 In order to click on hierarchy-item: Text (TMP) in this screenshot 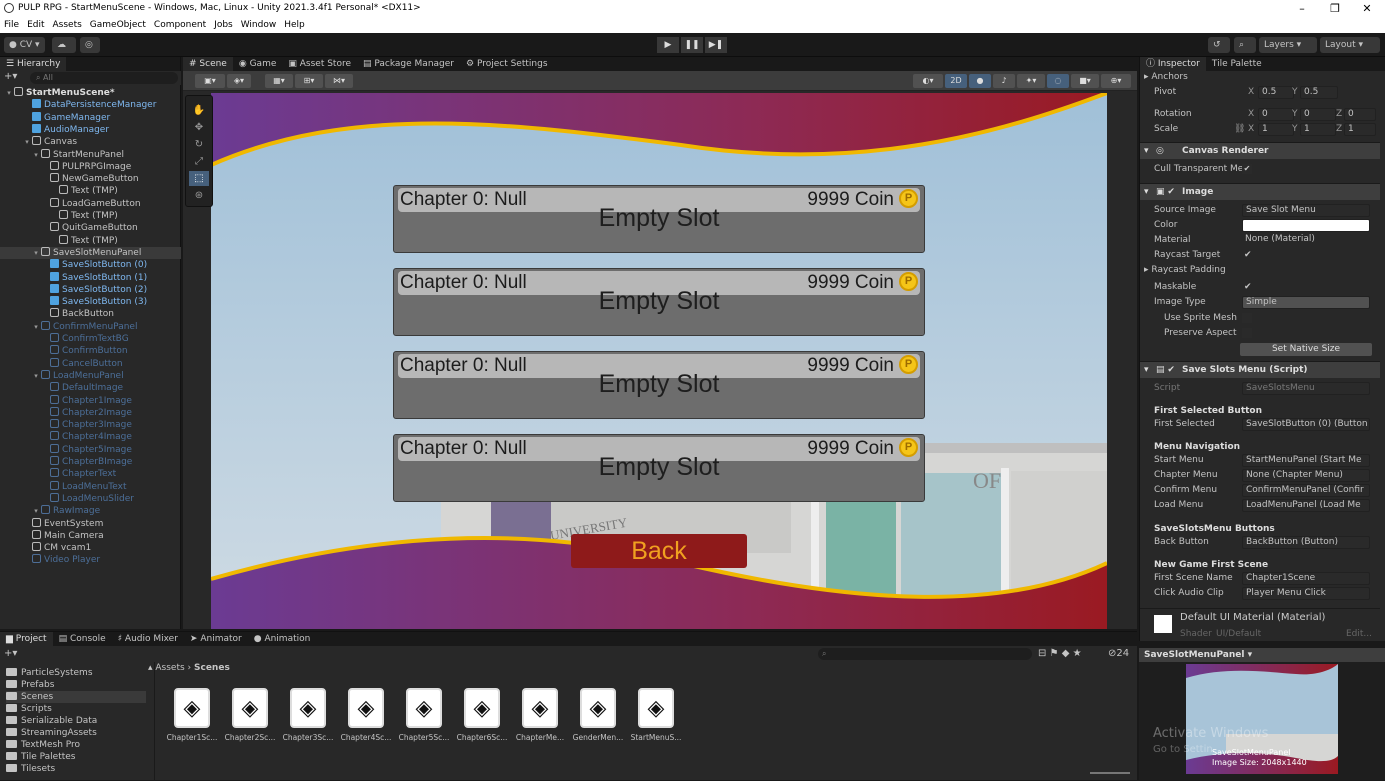, I will do `click(90, 191)`.